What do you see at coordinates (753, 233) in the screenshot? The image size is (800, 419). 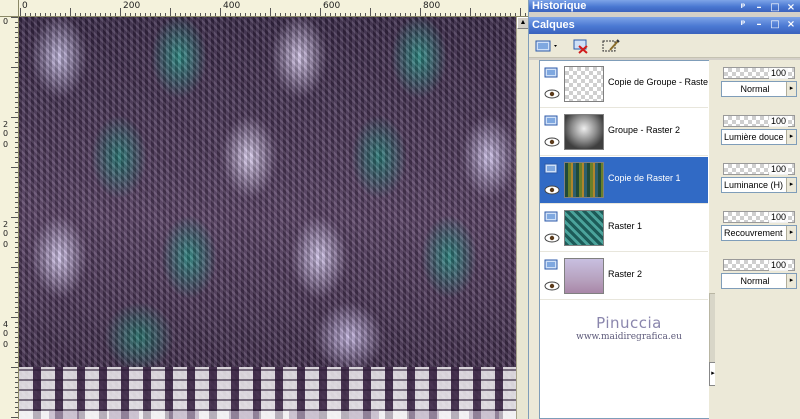 I see `blend-mode-value: Recouvrement` at bounding box center [753, 233].